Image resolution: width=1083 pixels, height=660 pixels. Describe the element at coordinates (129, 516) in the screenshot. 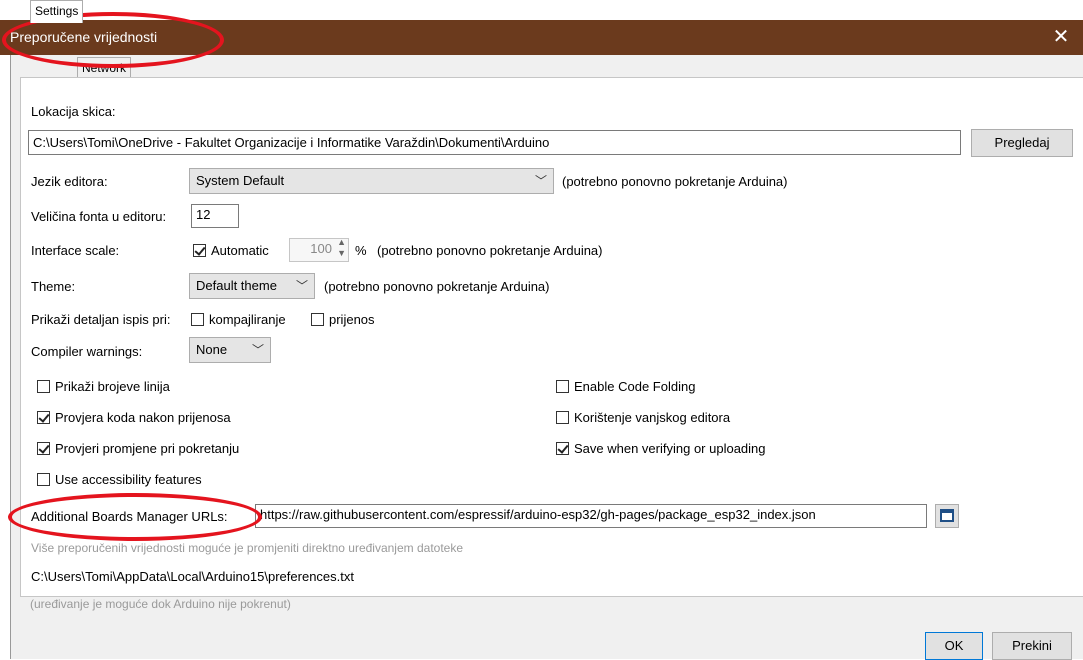

I see `boards-urls-label: Additional Boards Manager URLs:` at that location.